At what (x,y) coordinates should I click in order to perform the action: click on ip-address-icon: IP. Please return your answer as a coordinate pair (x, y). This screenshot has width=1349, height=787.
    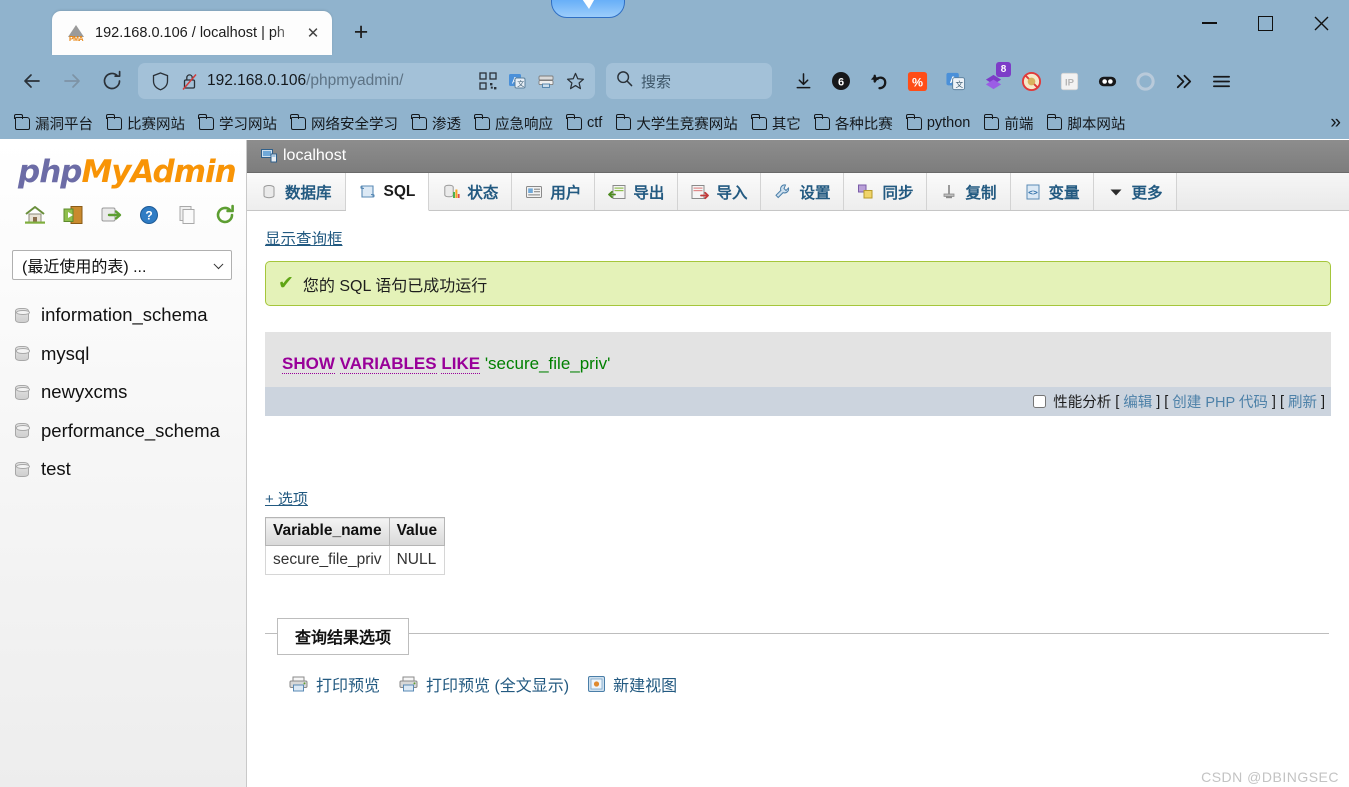
    Looking at the image, I should click on (1069, 81).